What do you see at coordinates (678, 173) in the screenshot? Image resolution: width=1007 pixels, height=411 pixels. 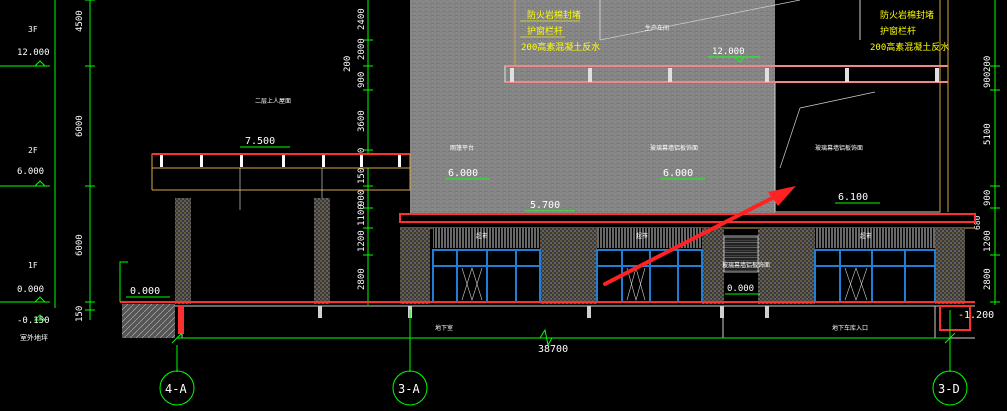 I see `elevation-6-b: 6.000` at bounding box center [678, 173].